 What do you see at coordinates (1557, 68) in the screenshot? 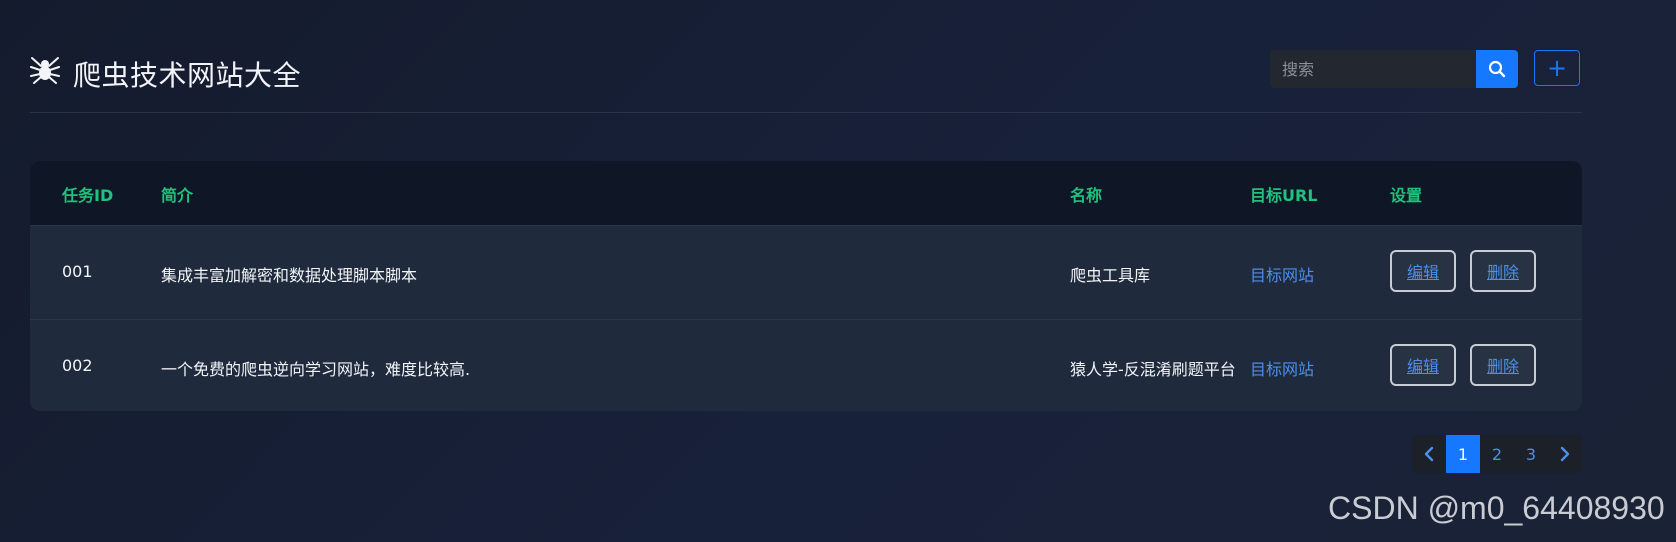
I see `add-button: +` at bounding box center [1557, 68].